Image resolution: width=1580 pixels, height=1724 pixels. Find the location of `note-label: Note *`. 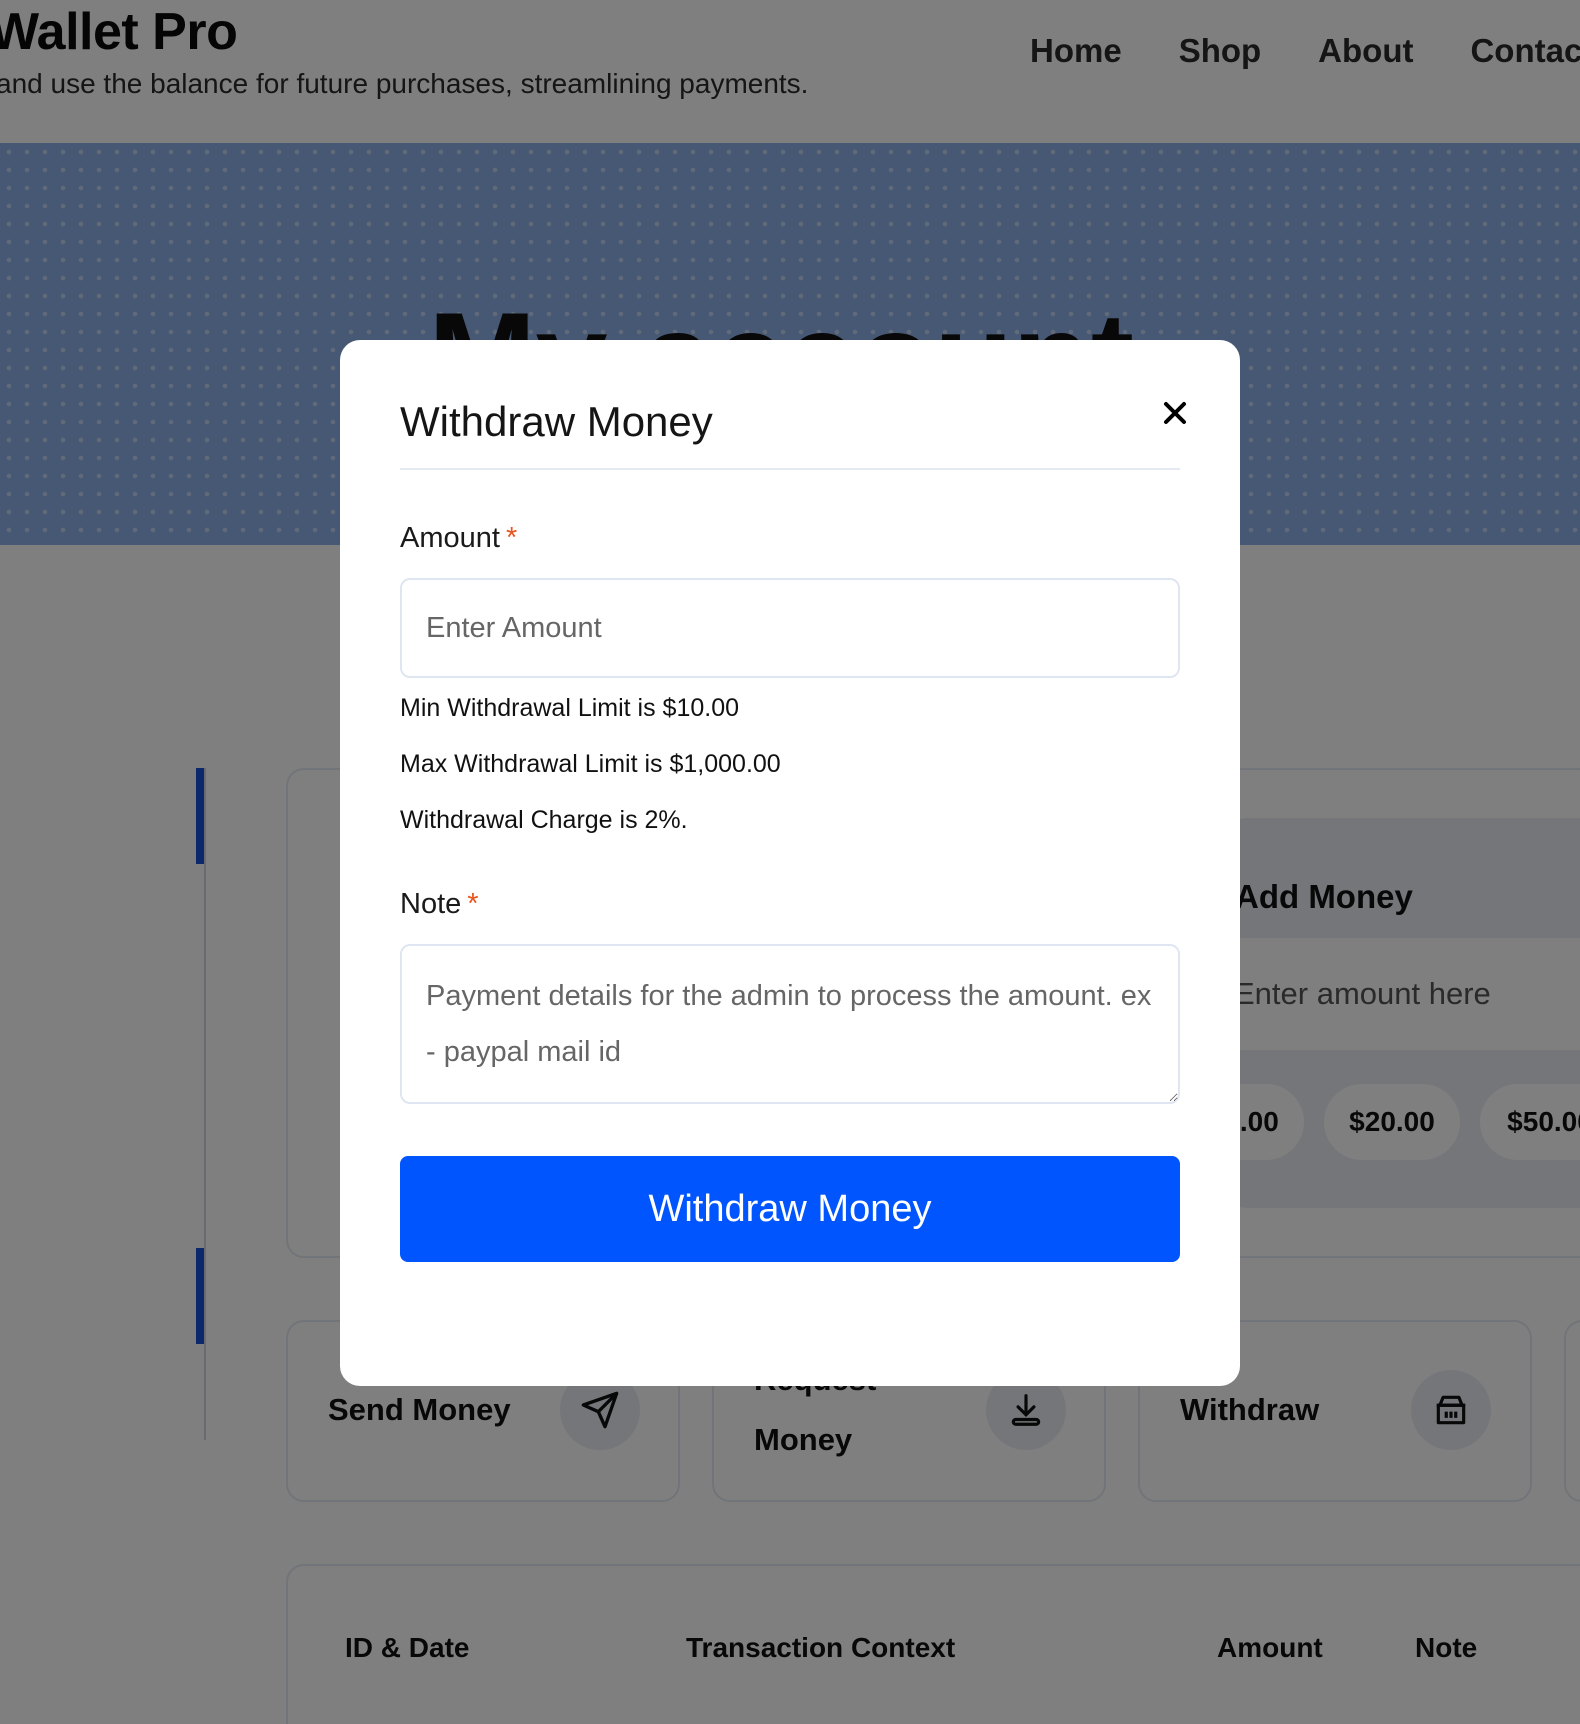

note-label: Note * is located at coordinates (439, 904).